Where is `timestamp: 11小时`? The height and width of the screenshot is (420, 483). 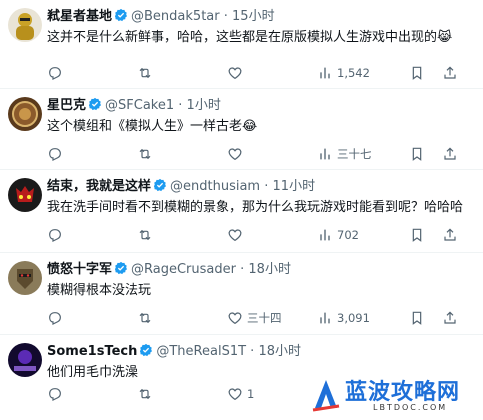 timestamp: 11小时 is located at coordinates (294, 186).